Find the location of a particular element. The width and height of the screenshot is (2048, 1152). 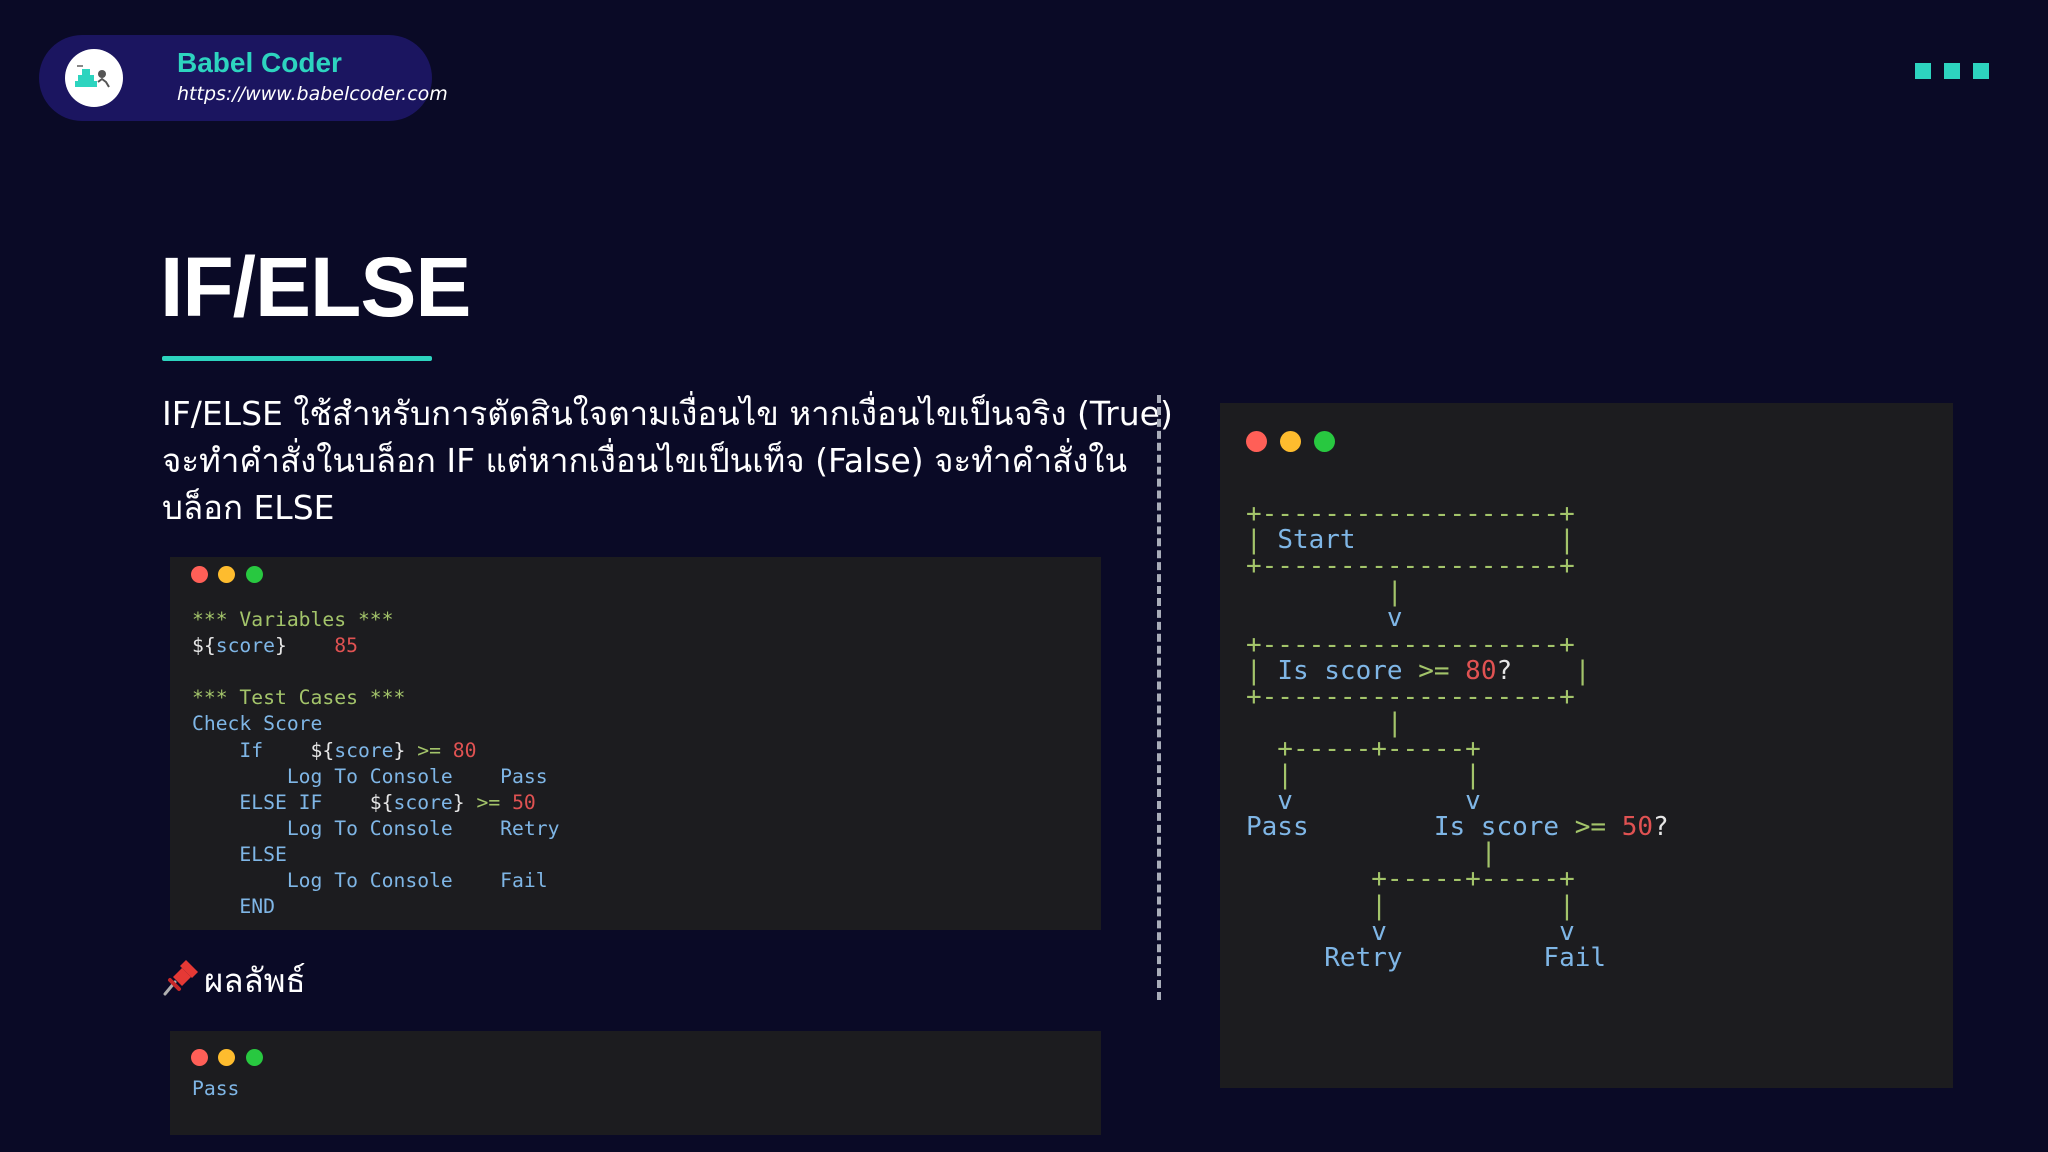

code-line: *** Variables *** is located at coordinates (375, 620).